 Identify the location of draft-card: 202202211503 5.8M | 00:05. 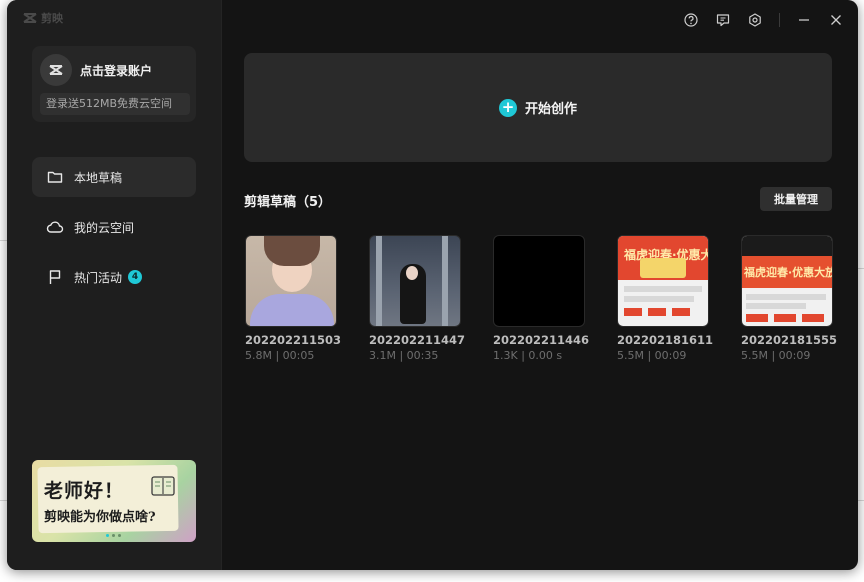
(293, 298).